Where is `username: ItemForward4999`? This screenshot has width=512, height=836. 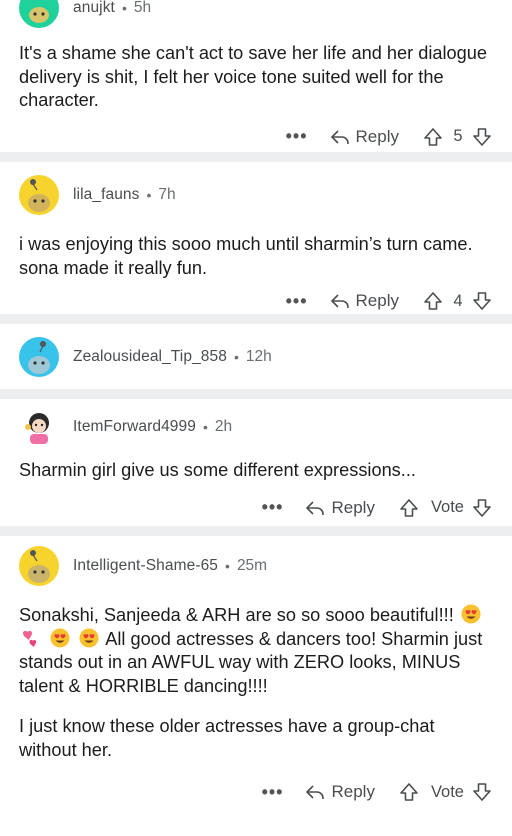
username: ItemForward4999 is located at coordinates (134, 427).